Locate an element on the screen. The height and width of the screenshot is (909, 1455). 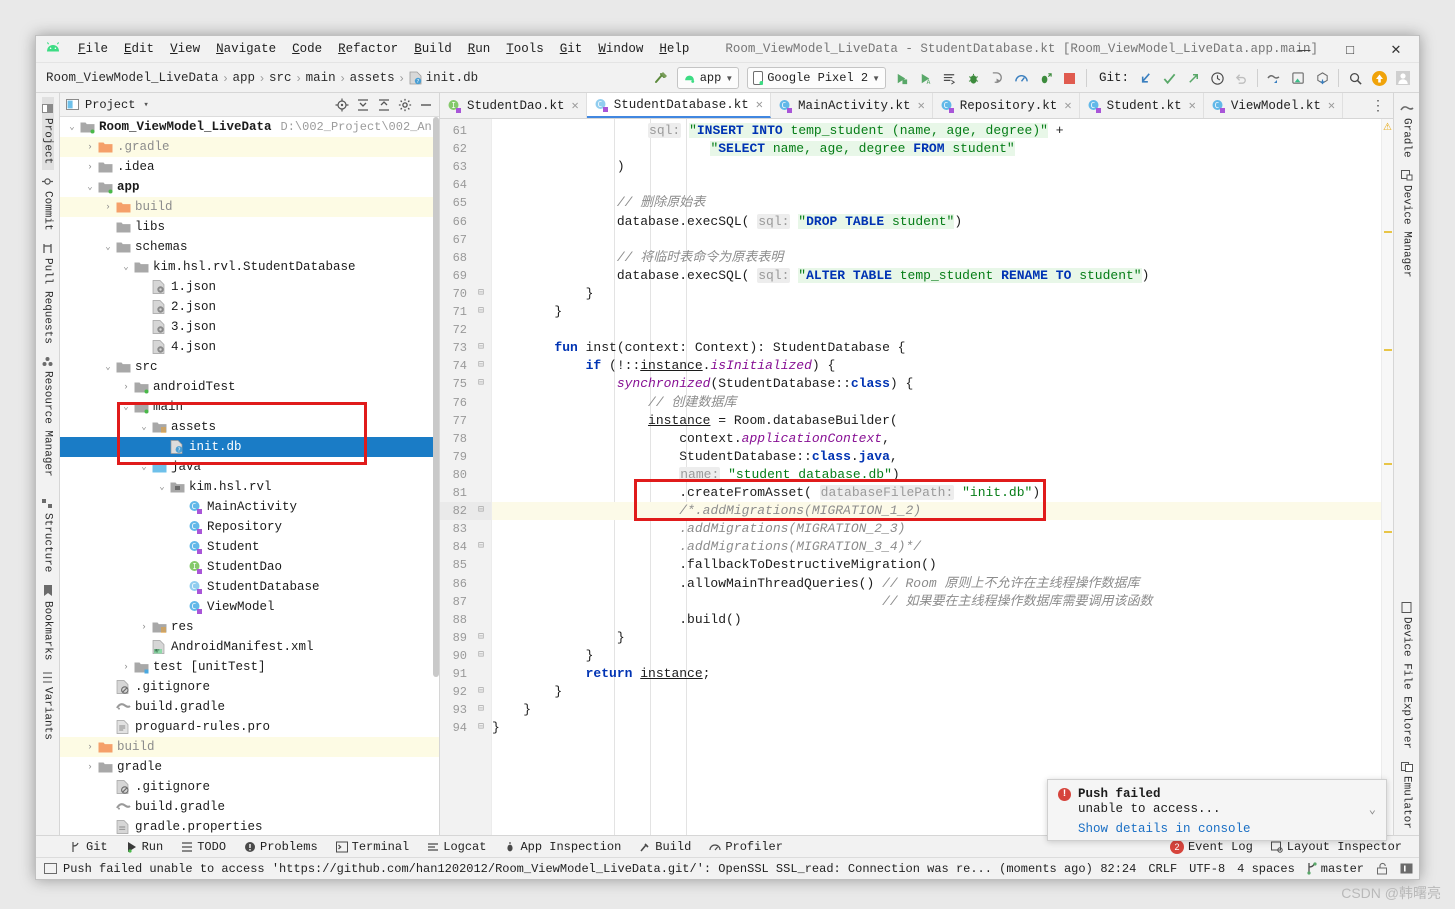
menu-item-refactor: Refactor is located at coordinates (368, 49).